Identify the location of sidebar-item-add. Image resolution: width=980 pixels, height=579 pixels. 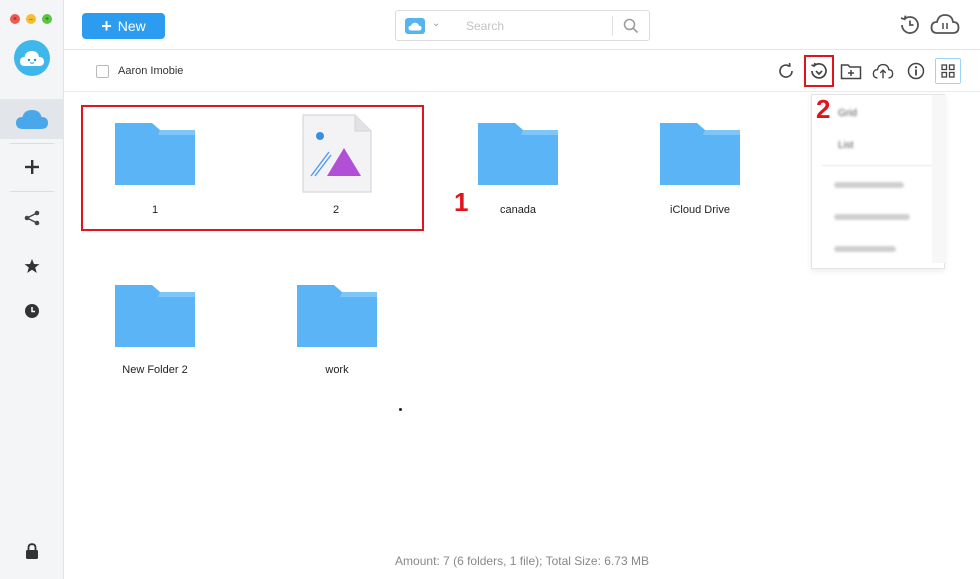
(31, 167).